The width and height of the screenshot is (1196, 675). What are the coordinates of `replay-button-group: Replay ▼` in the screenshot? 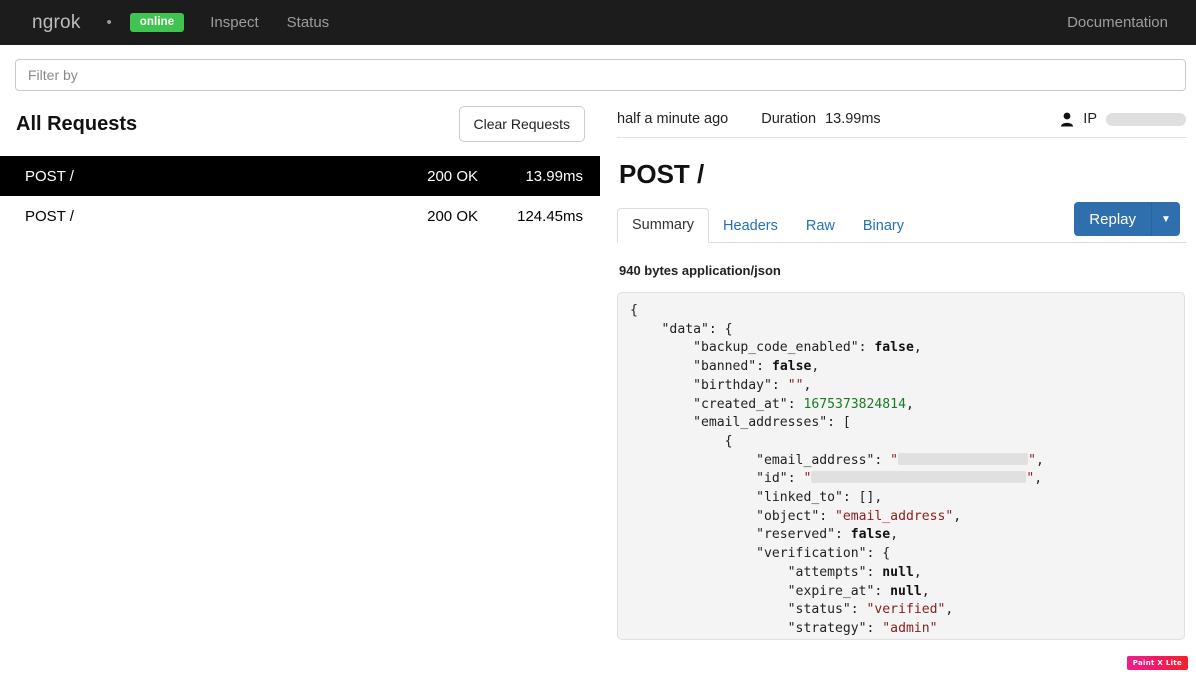 It's located at (1127, 219).